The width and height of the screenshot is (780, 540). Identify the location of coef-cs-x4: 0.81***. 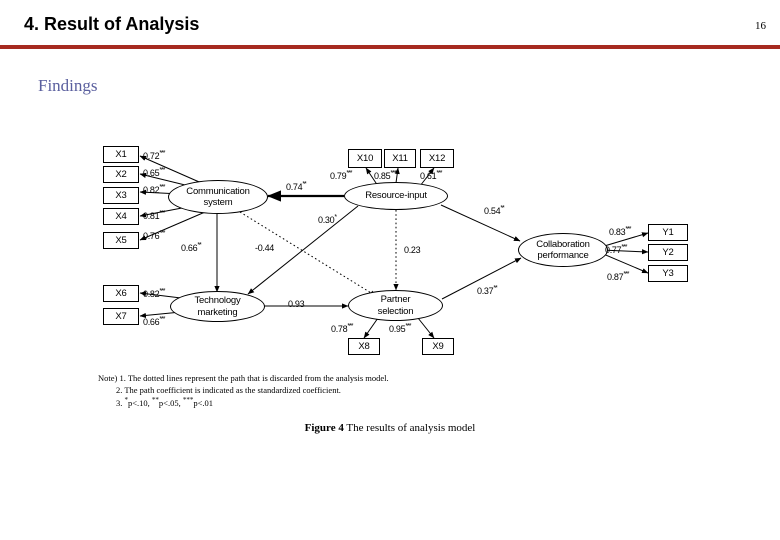
(154, 215).